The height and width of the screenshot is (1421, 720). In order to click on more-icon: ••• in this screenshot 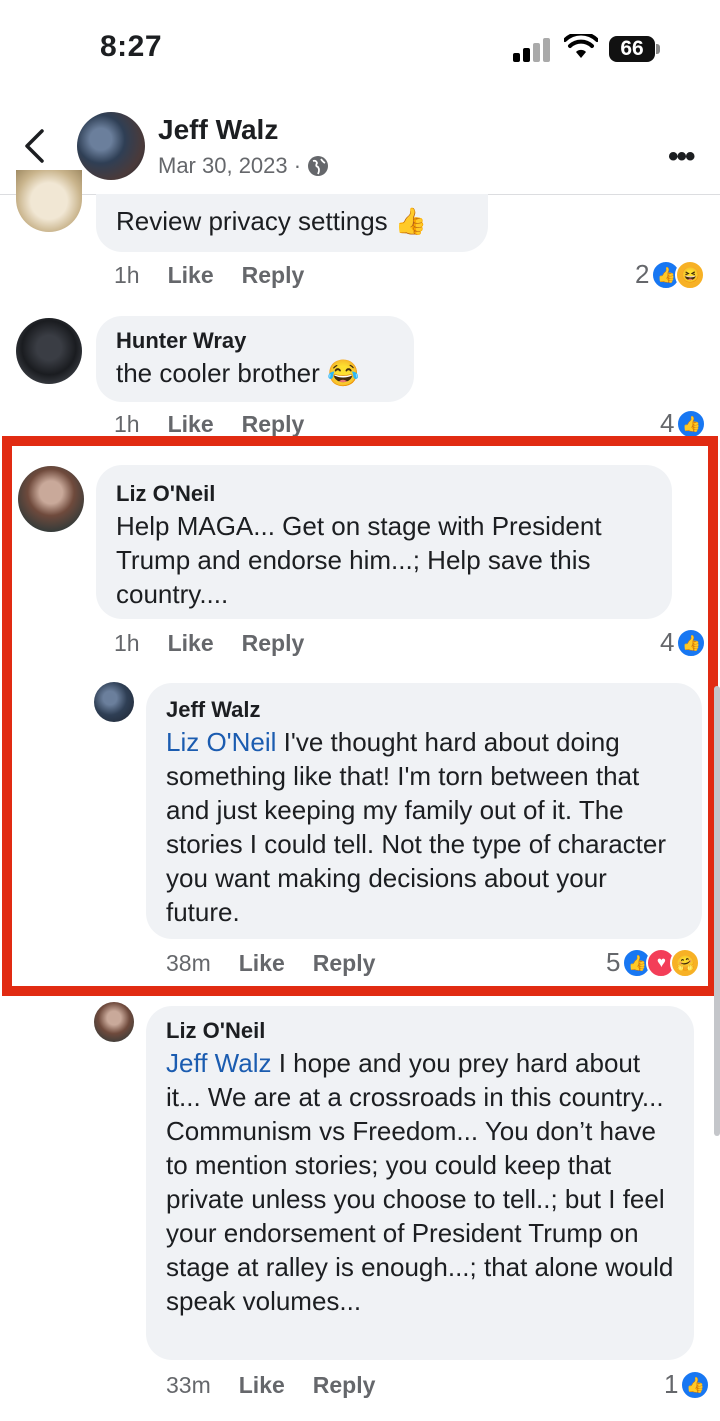, I will do `click(681, 157)`.